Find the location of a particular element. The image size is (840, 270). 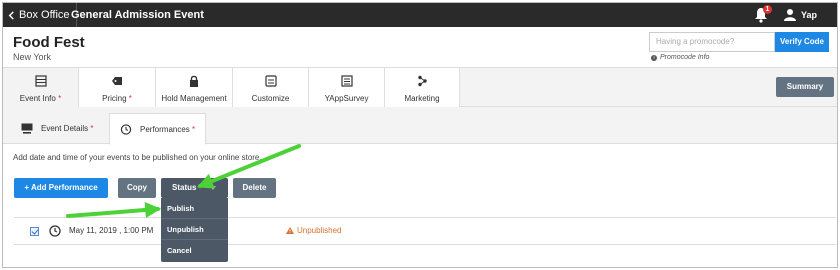

copy-button: Copy is located at coordinates (137, 188).